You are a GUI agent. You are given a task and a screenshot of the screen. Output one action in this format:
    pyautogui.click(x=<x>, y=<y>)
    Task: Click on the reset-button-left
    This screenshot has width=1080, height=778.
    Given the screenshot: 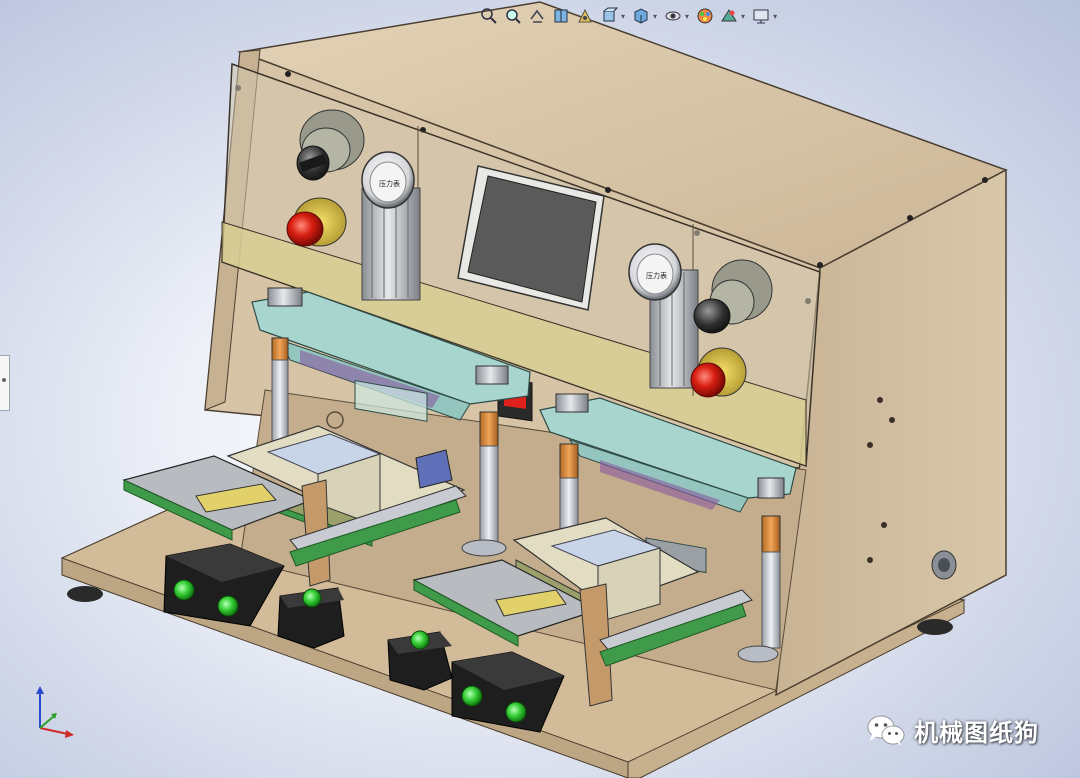 What is the action you would take?
    pyautogui.click(x=312, y=598)
    